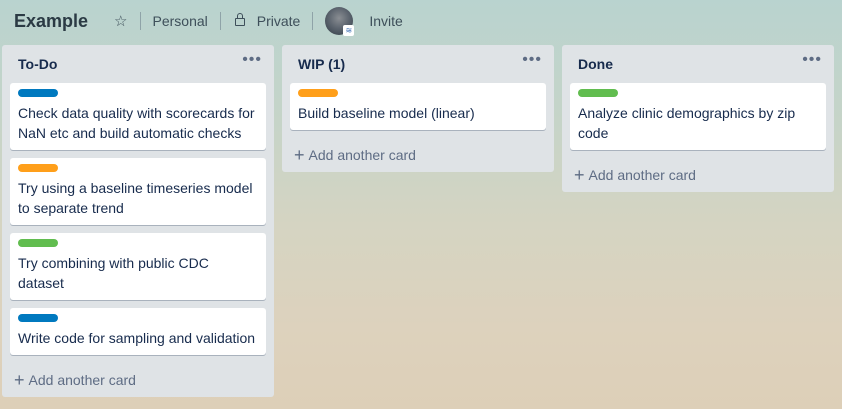 The width and height of the screenshot is (842, 409). What do you see at coordinates (349, 30) in the screenshot?
I see `avatar-badge-icon: ≋` at bounding box center [349, 30].